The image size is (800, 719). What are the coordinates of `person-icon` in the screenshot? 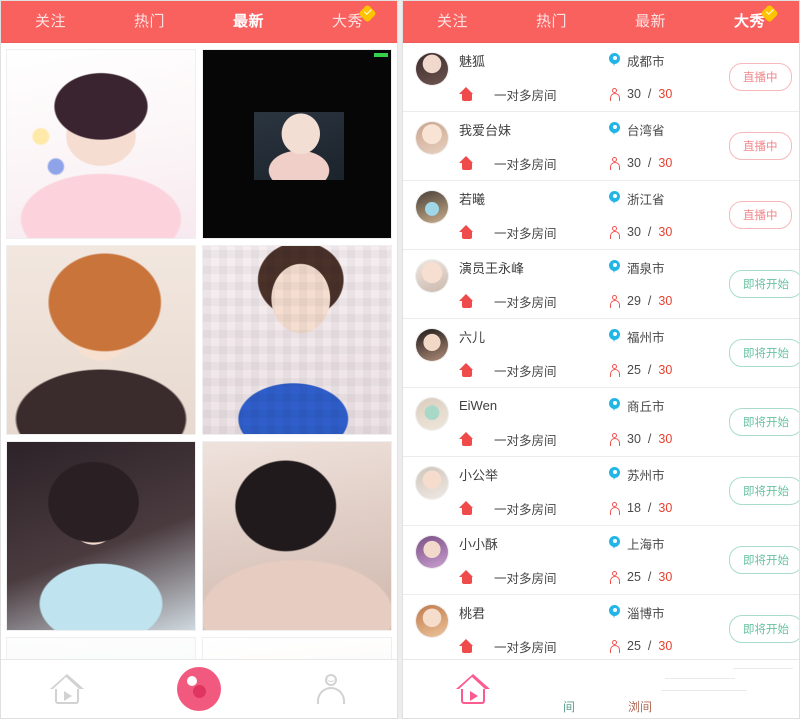 It's located at (331, 689).